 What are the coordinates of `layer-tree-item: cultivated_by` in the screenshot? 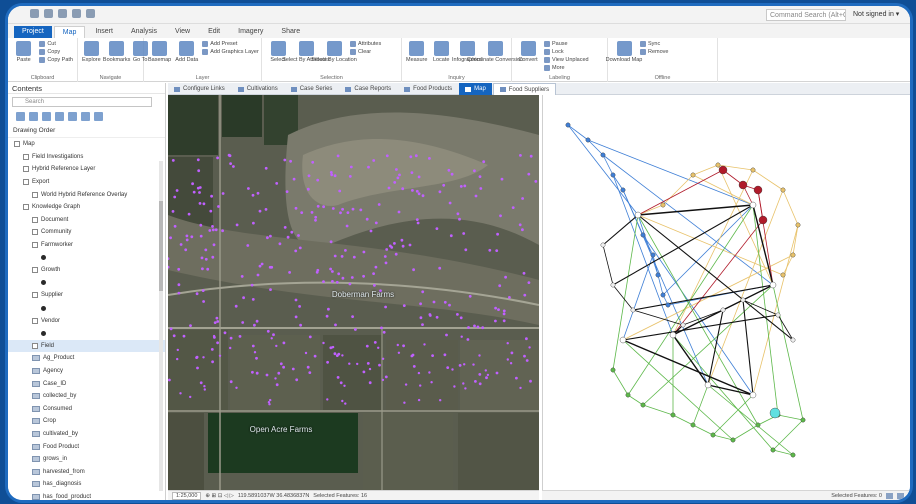 It's located at (86, 434).